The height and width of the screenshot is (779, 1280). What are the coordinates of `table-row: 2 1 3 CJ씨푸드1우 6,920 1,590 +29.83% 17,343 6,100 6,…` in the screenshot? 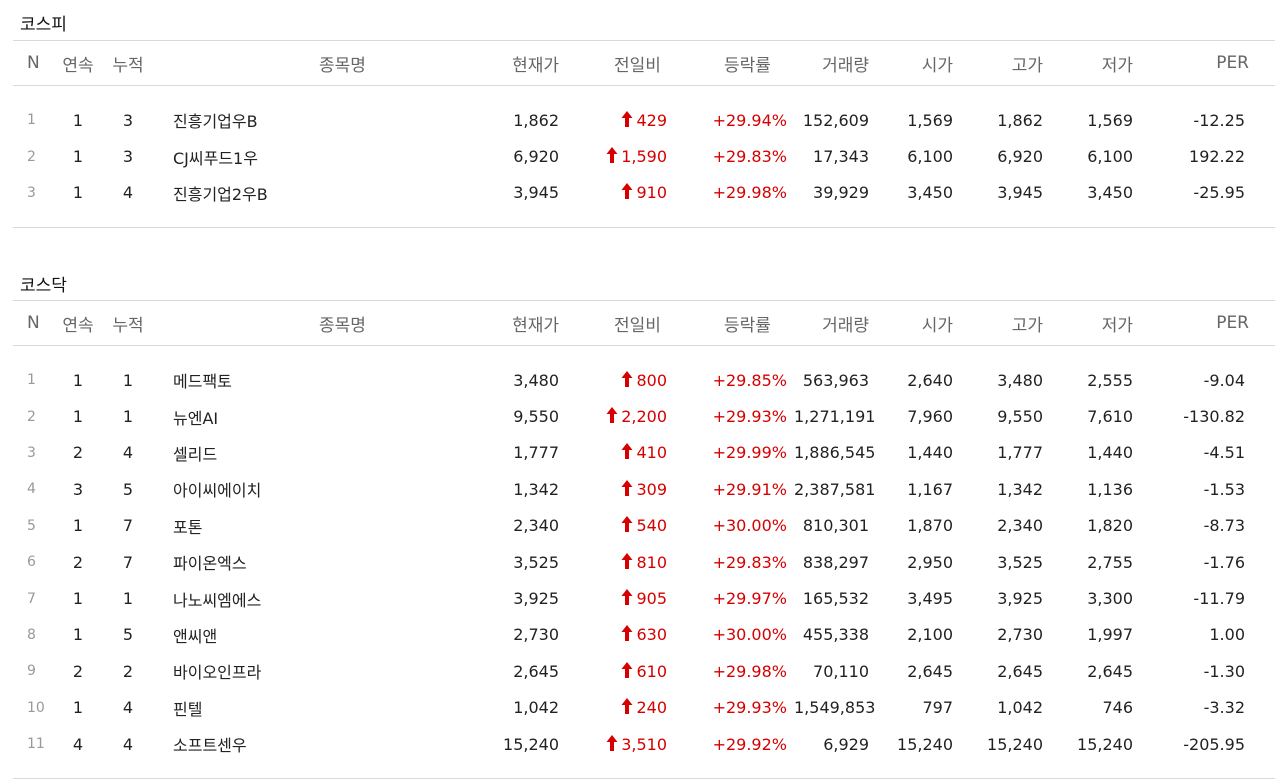 It's located at (644, 156).